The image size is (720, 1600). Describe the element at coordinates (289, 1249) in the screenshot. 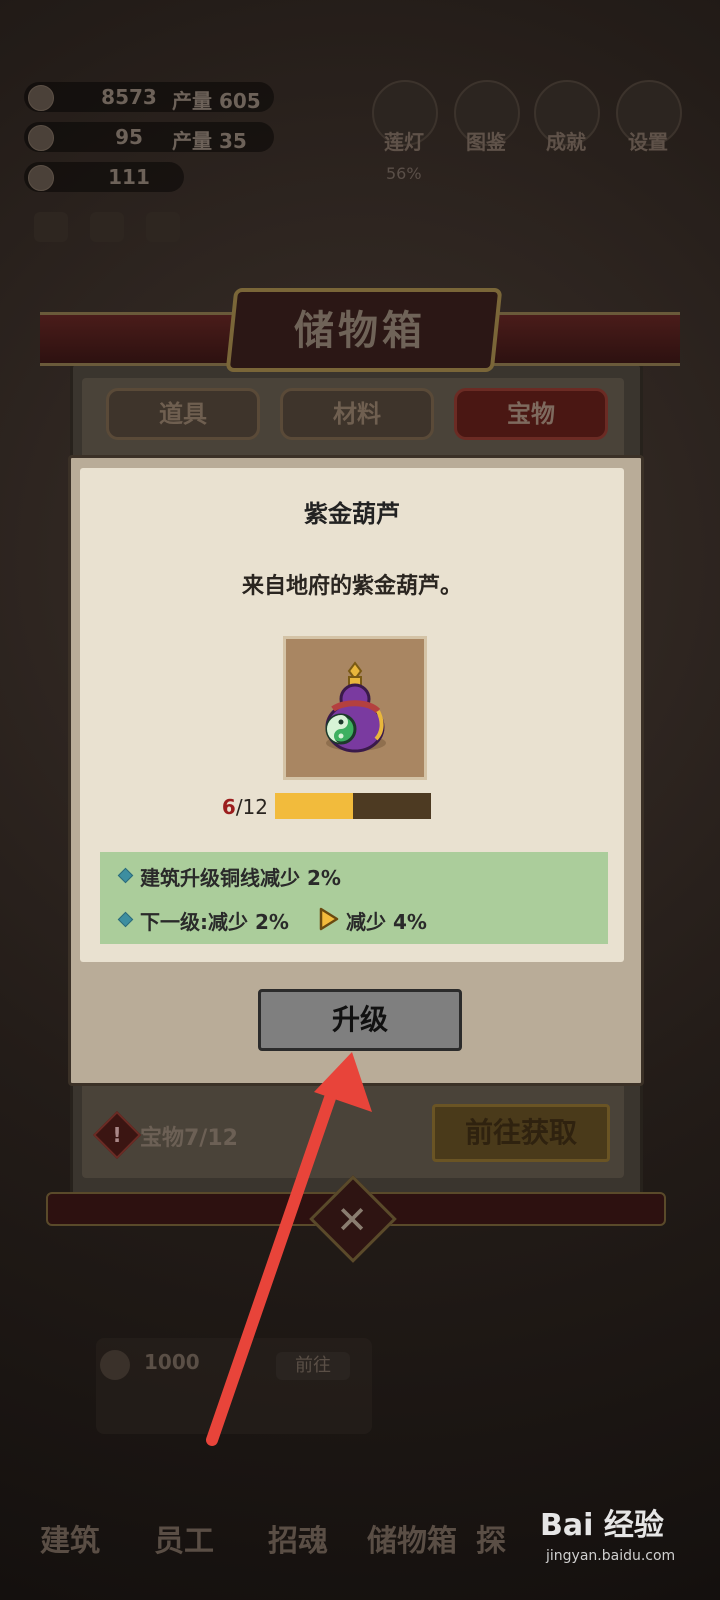

I see `annotation-arrow` at that location.